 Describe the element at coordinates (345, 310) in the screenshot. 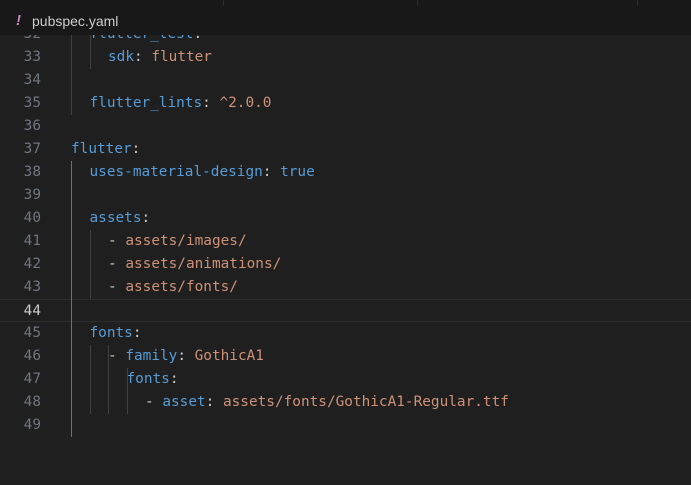

I see `current-line: 44` at that location.